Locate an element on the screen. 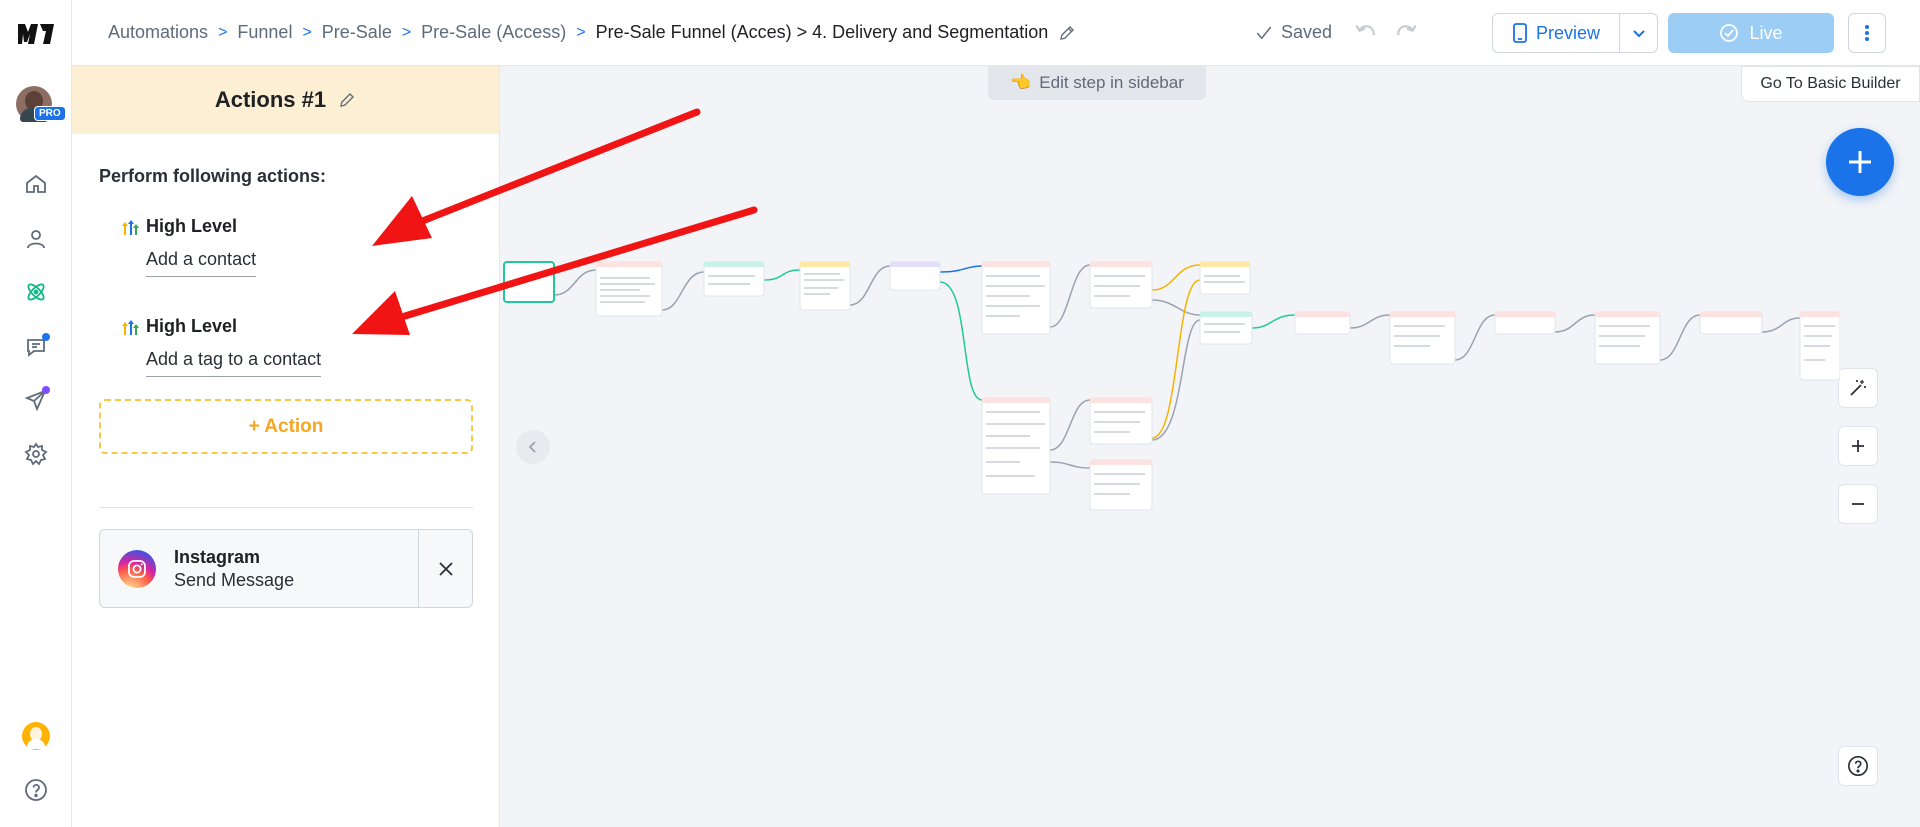  manychat-logo is located at coordinates (36, 33).